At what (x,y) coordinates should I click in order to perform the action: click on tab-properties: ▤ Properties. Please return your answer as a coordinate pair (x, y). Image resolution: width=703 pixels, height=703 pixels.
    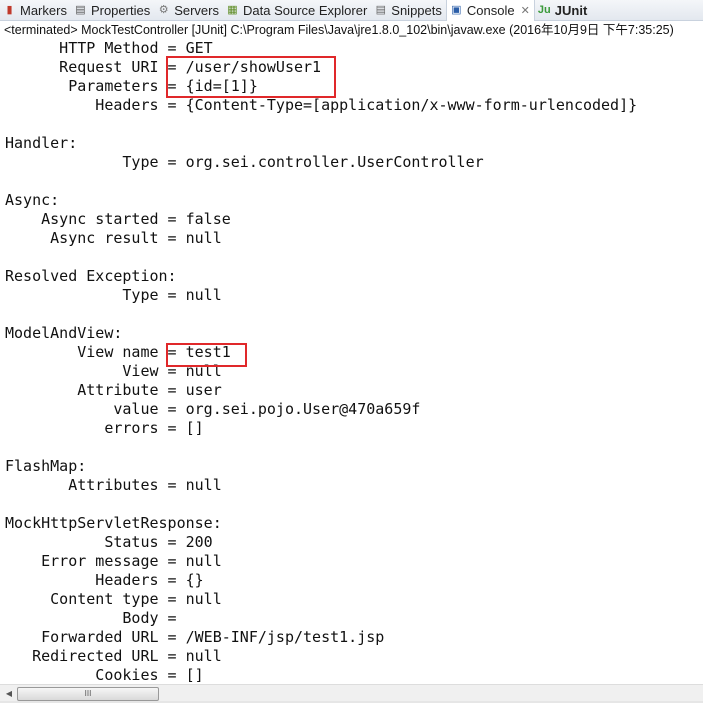
    Looking at the image, I should click on (112, 10).